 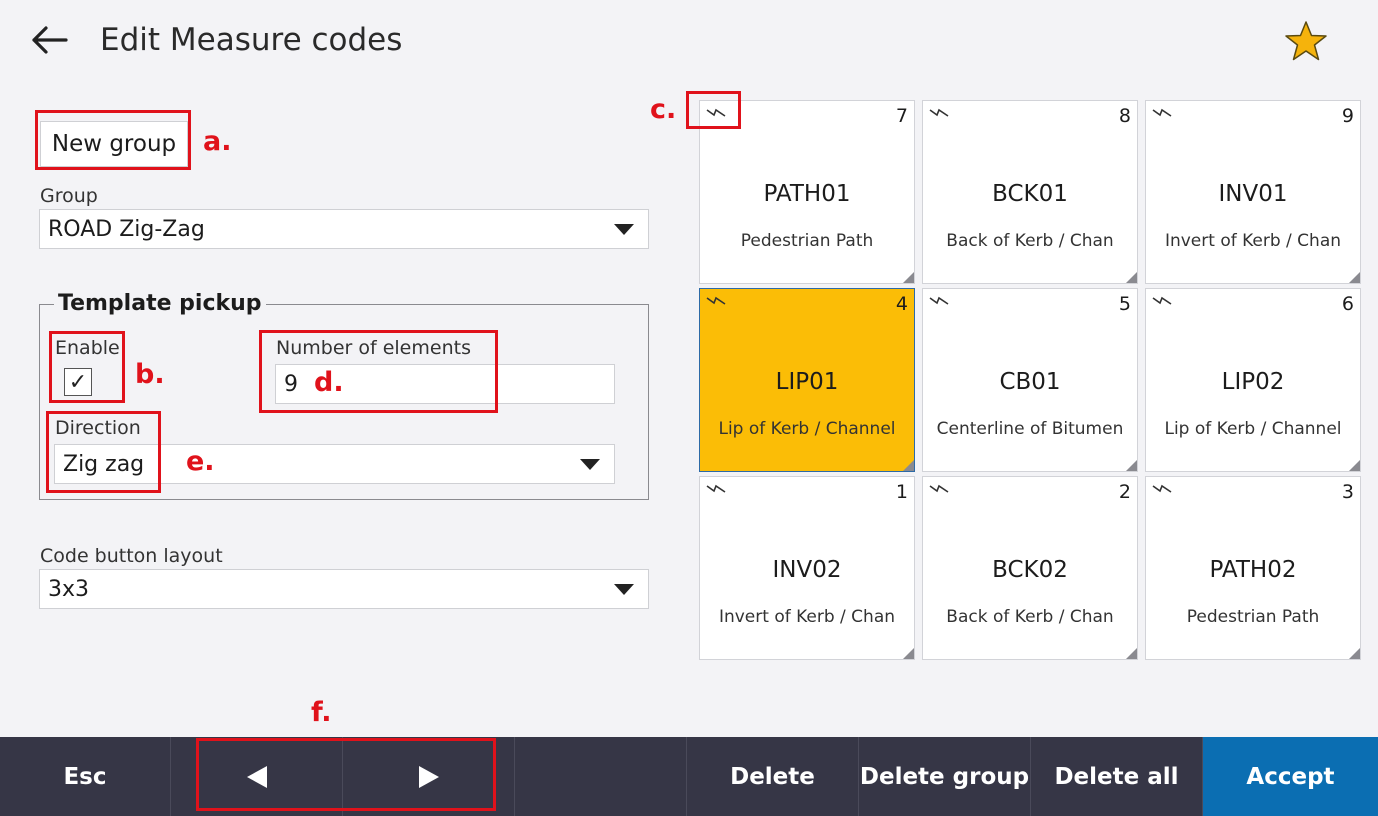 I want to click on code-tile: 8 BCK01 Back of Kerb / Chan, so click(x=1030, y=192).